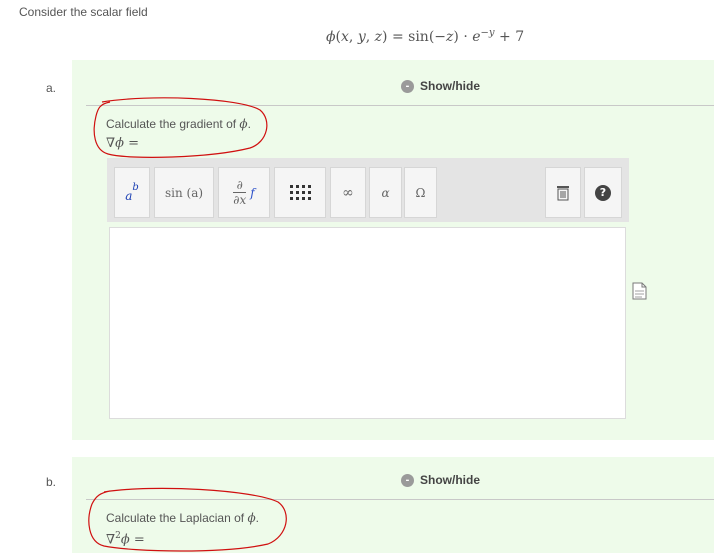  I want to click on clear-button, so click(563, 192).